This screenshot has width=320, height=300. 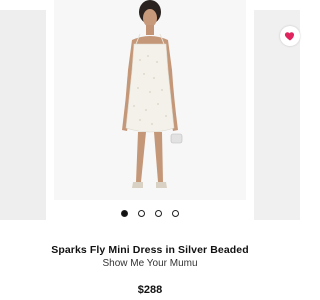 I want to click on favorite-button, so click(x=290, y=36).